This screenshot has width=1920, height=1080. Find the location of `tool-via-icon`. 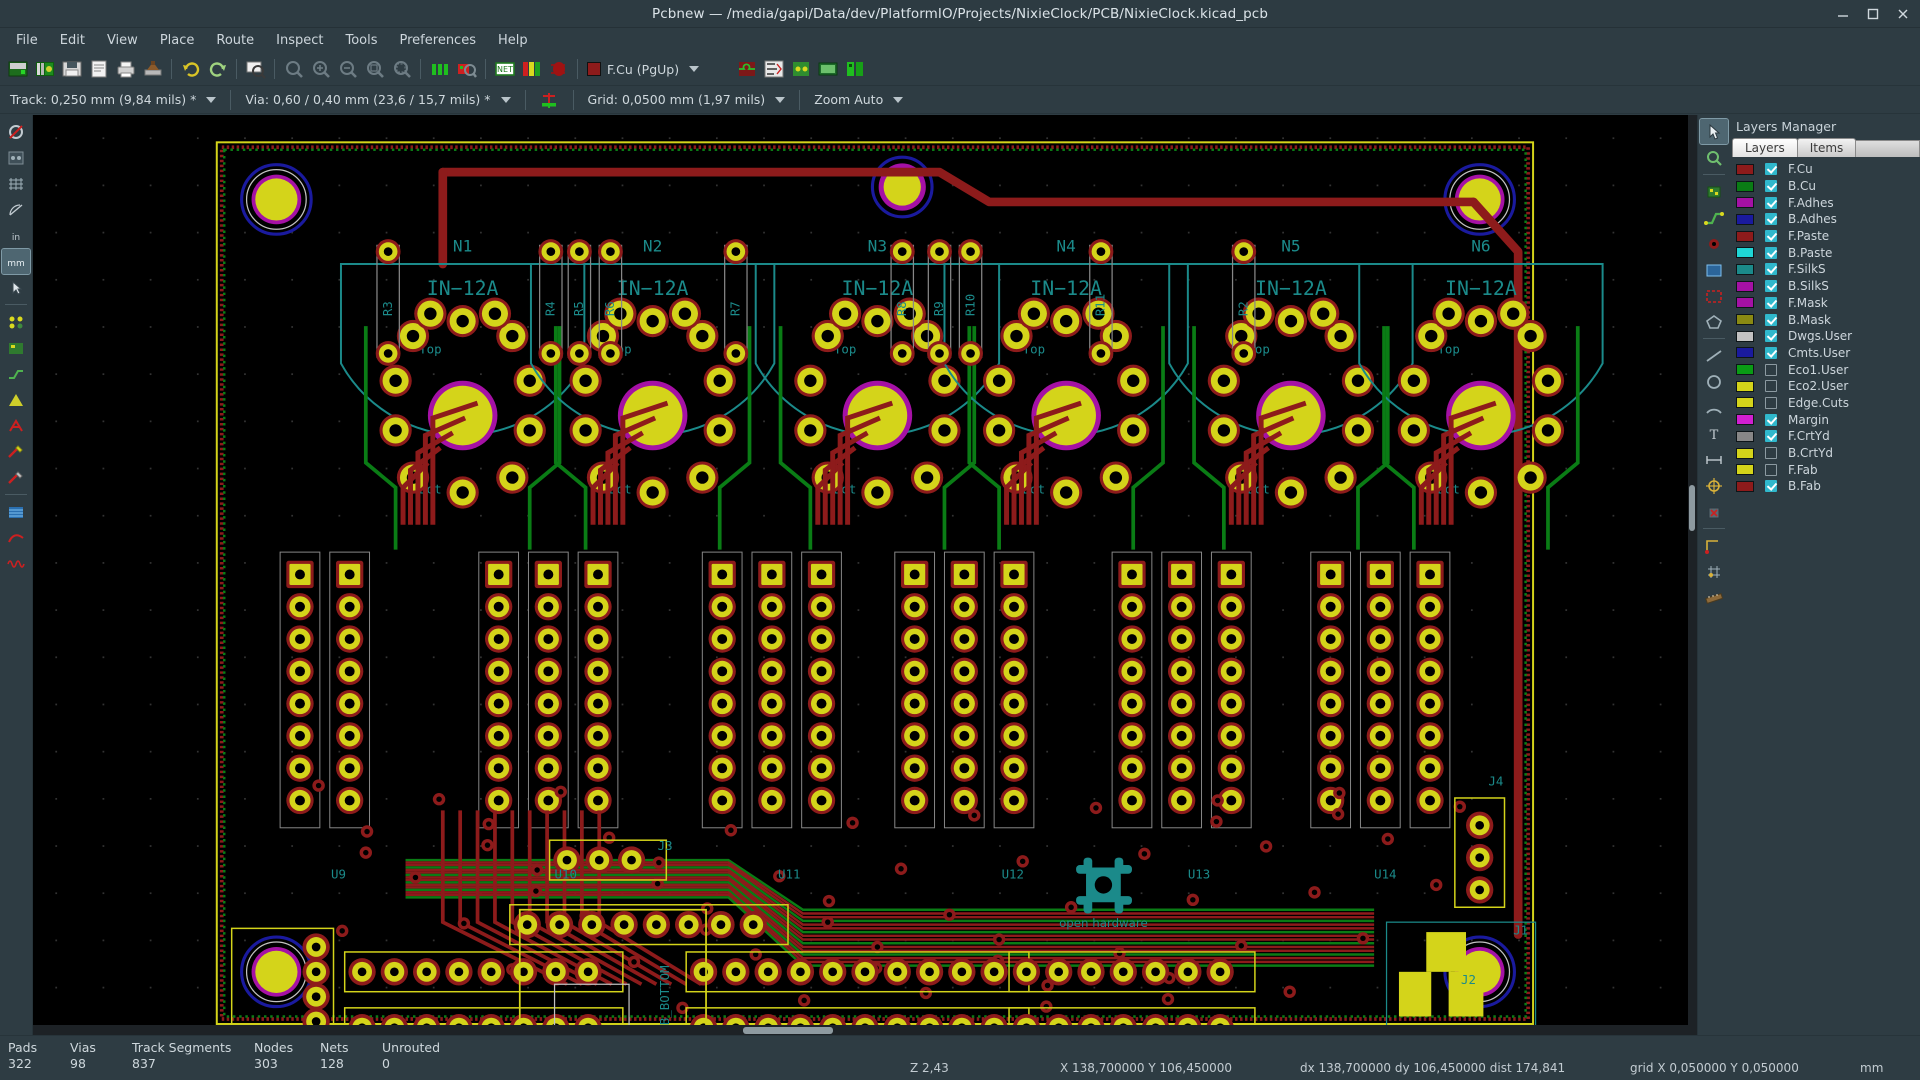

tool-via-icon is located at coordinates (1714, 243).